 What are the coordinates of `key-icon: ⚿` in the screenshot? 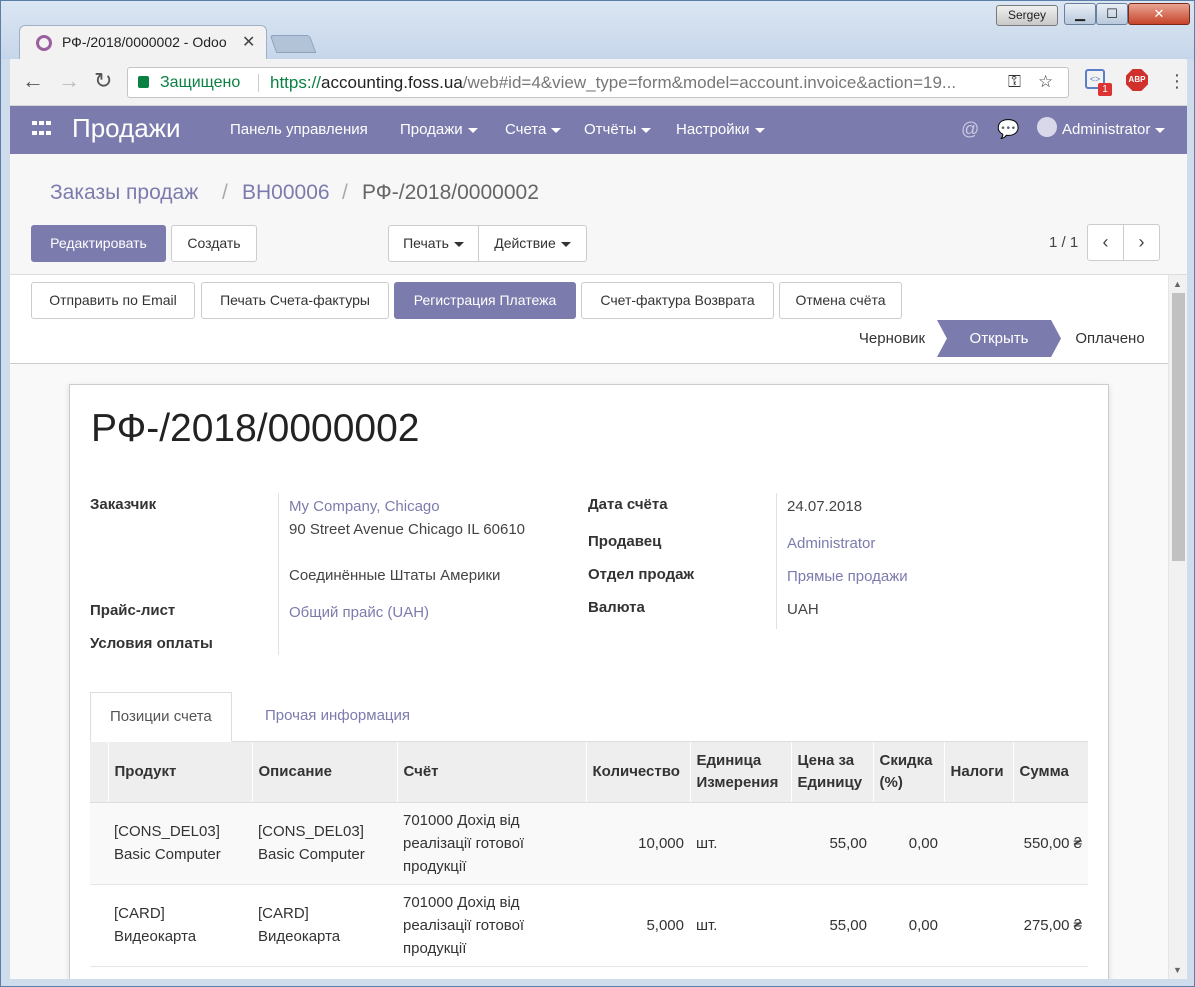 It's located at (1014, 82).